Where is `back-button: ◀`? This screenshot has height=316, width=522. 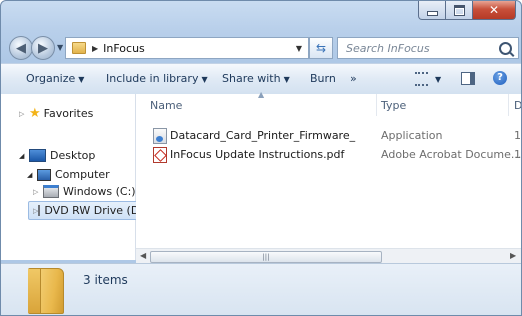 back-button: ◀ is located at coordinates (21, 48).